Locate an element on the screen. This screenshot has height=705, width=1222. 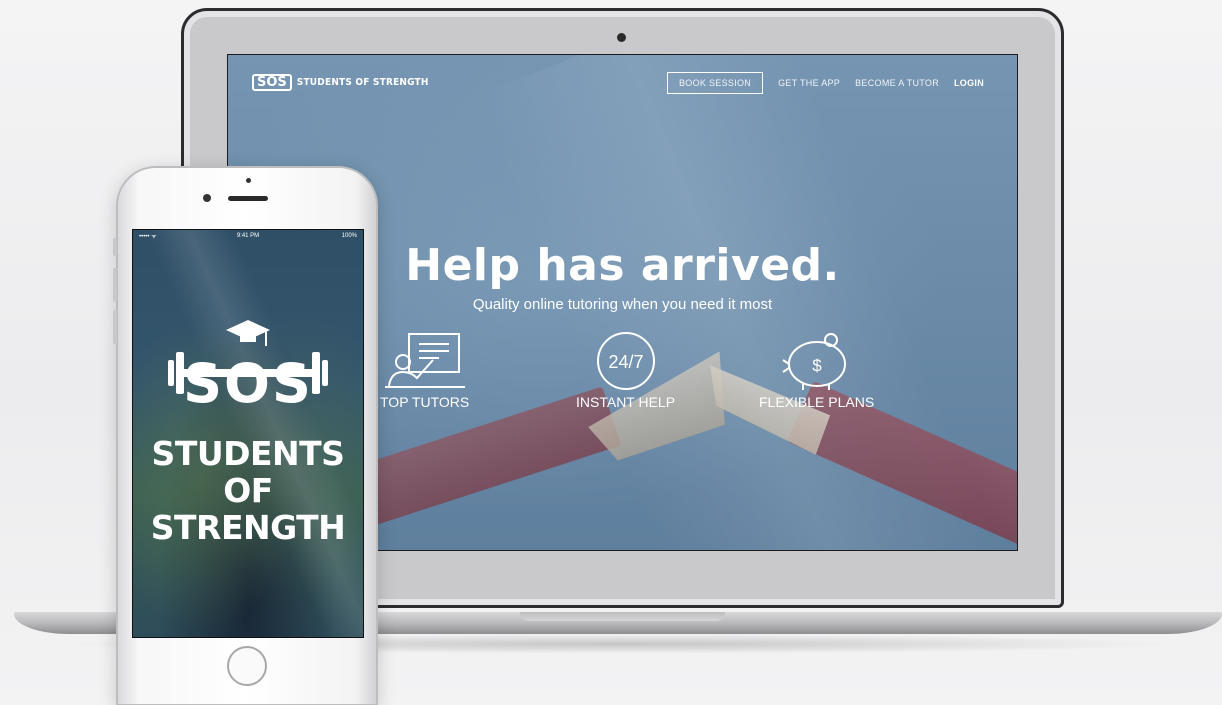
phone-speaker is located at coordinates (248, 198).